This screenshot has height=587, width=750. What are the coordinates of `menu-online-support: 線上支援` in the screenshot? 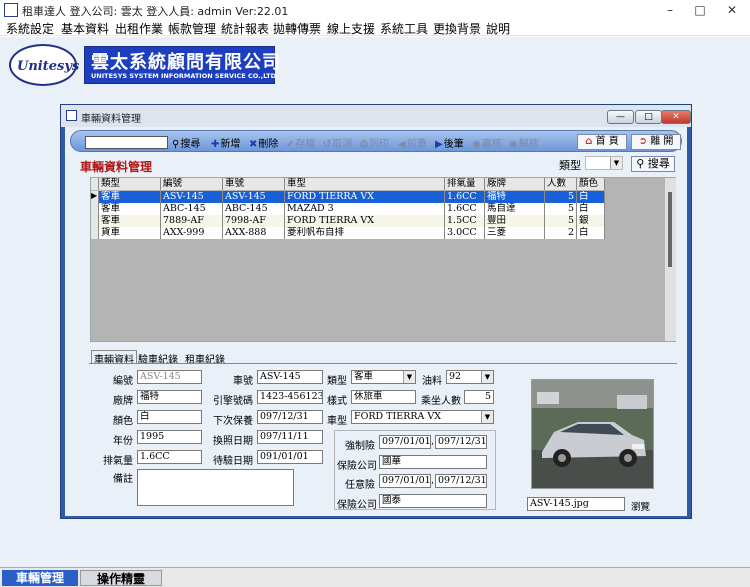 It's located at (351, 28).